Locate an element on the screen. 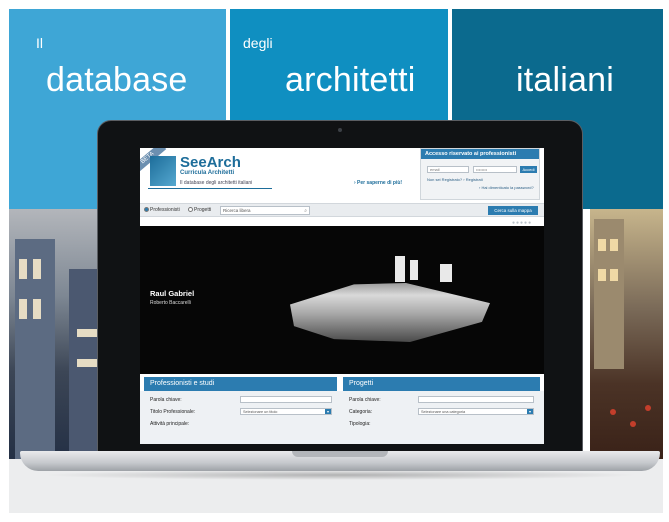 The height and width of the screenshot is (522, 669). search-icon: ⌕ is located at coordinates (305, 211).